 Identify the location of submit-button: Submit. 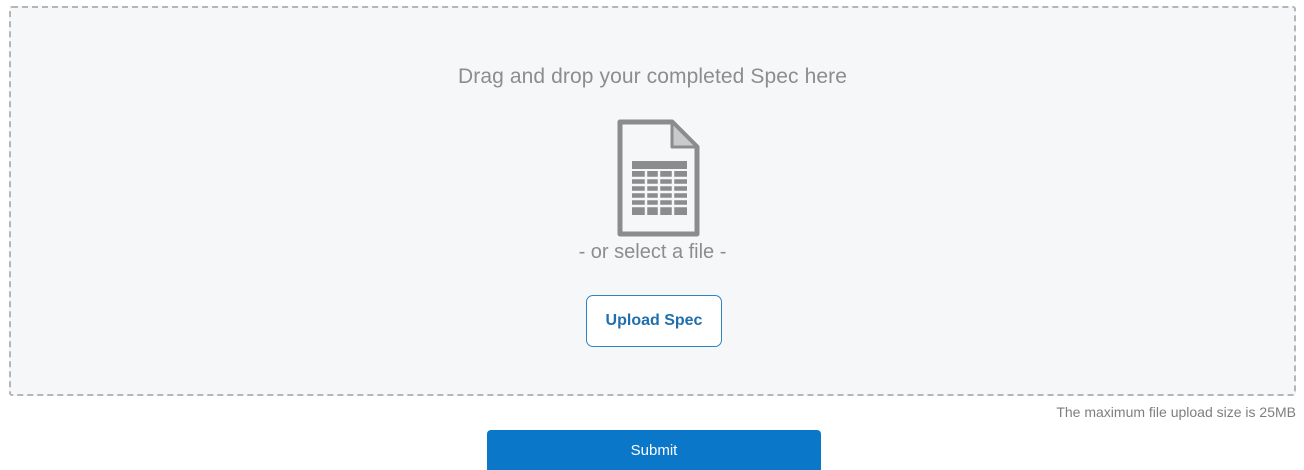
(654, 450).